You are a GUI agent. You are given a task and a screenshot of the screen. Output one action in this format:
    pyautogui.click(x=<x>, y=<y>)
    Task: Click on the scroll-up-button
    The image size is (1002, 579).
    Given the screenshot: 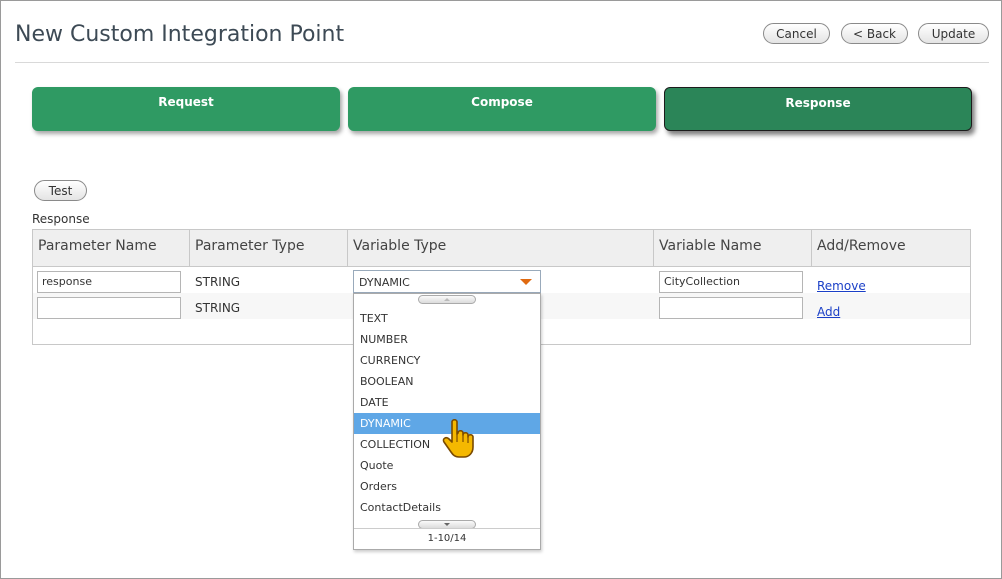 What is the action you would take?
    pyautogui.click(x=447, y=299)
    